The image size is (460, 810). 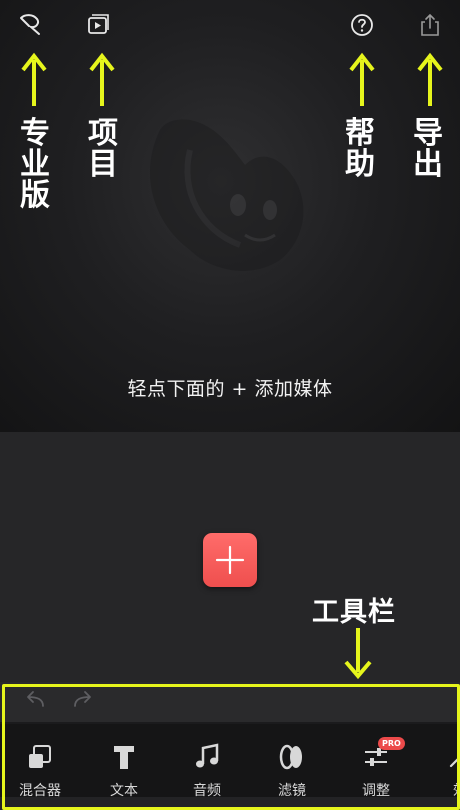 I want to click on tool-label: 音频, so click(x=207, y=791).